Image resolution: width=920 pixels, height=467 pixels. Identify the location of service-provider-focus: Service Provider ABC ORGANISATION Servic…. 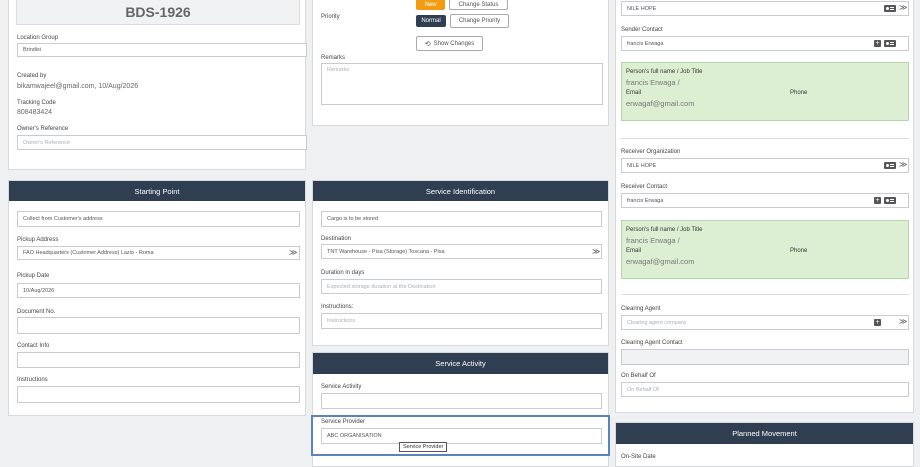
(460, 435).